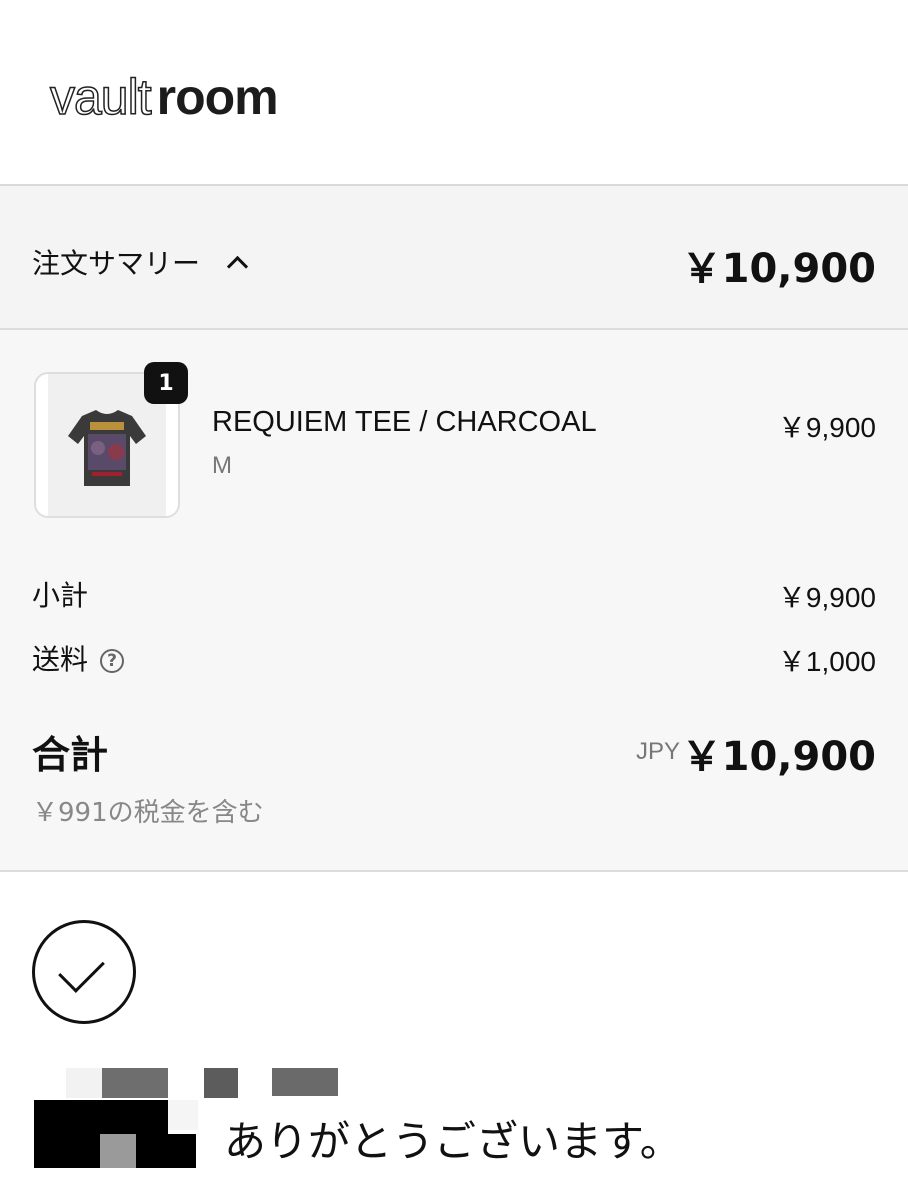  I want to click on product-name: REQUIEM TEE / CHARCOAL, so click(404, 422).